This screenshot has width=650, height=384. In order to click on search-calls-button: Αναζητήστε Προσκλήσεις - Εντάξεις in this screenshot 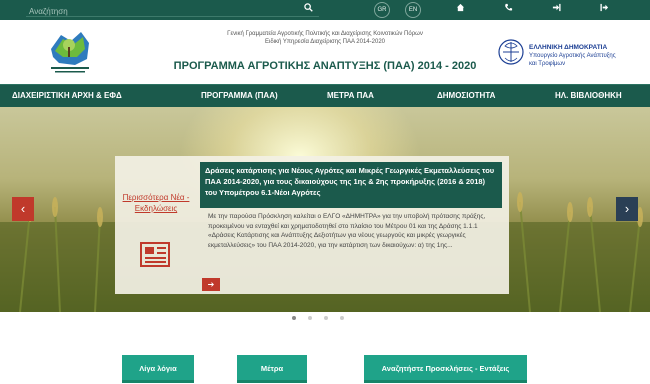, I will do `click(445, 369)`.